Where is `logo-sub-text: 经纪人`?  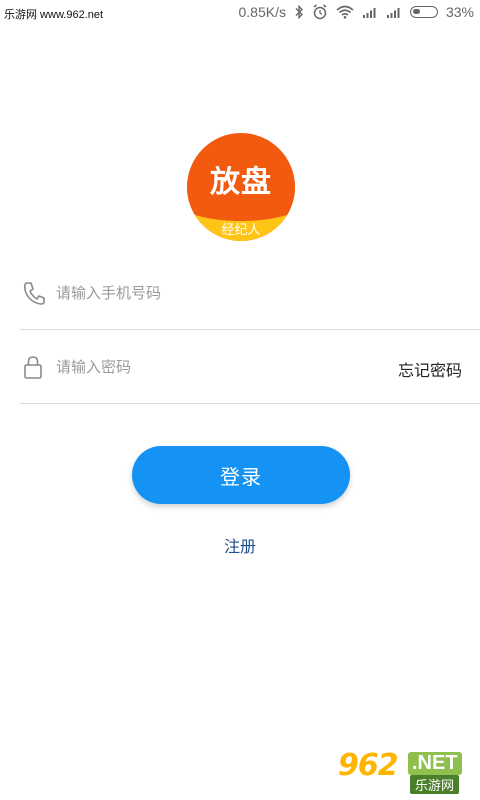 logo-sub-text: 经纪人 is located at coordinates (241, 230).